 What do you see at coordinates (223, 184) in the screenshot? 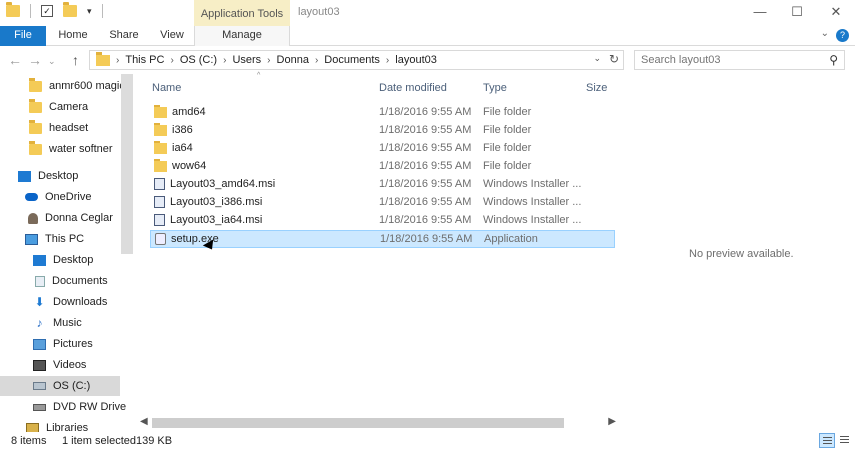
I see `file-name-text: Layout03_amd64.msi` at bounding box center [223, 184].